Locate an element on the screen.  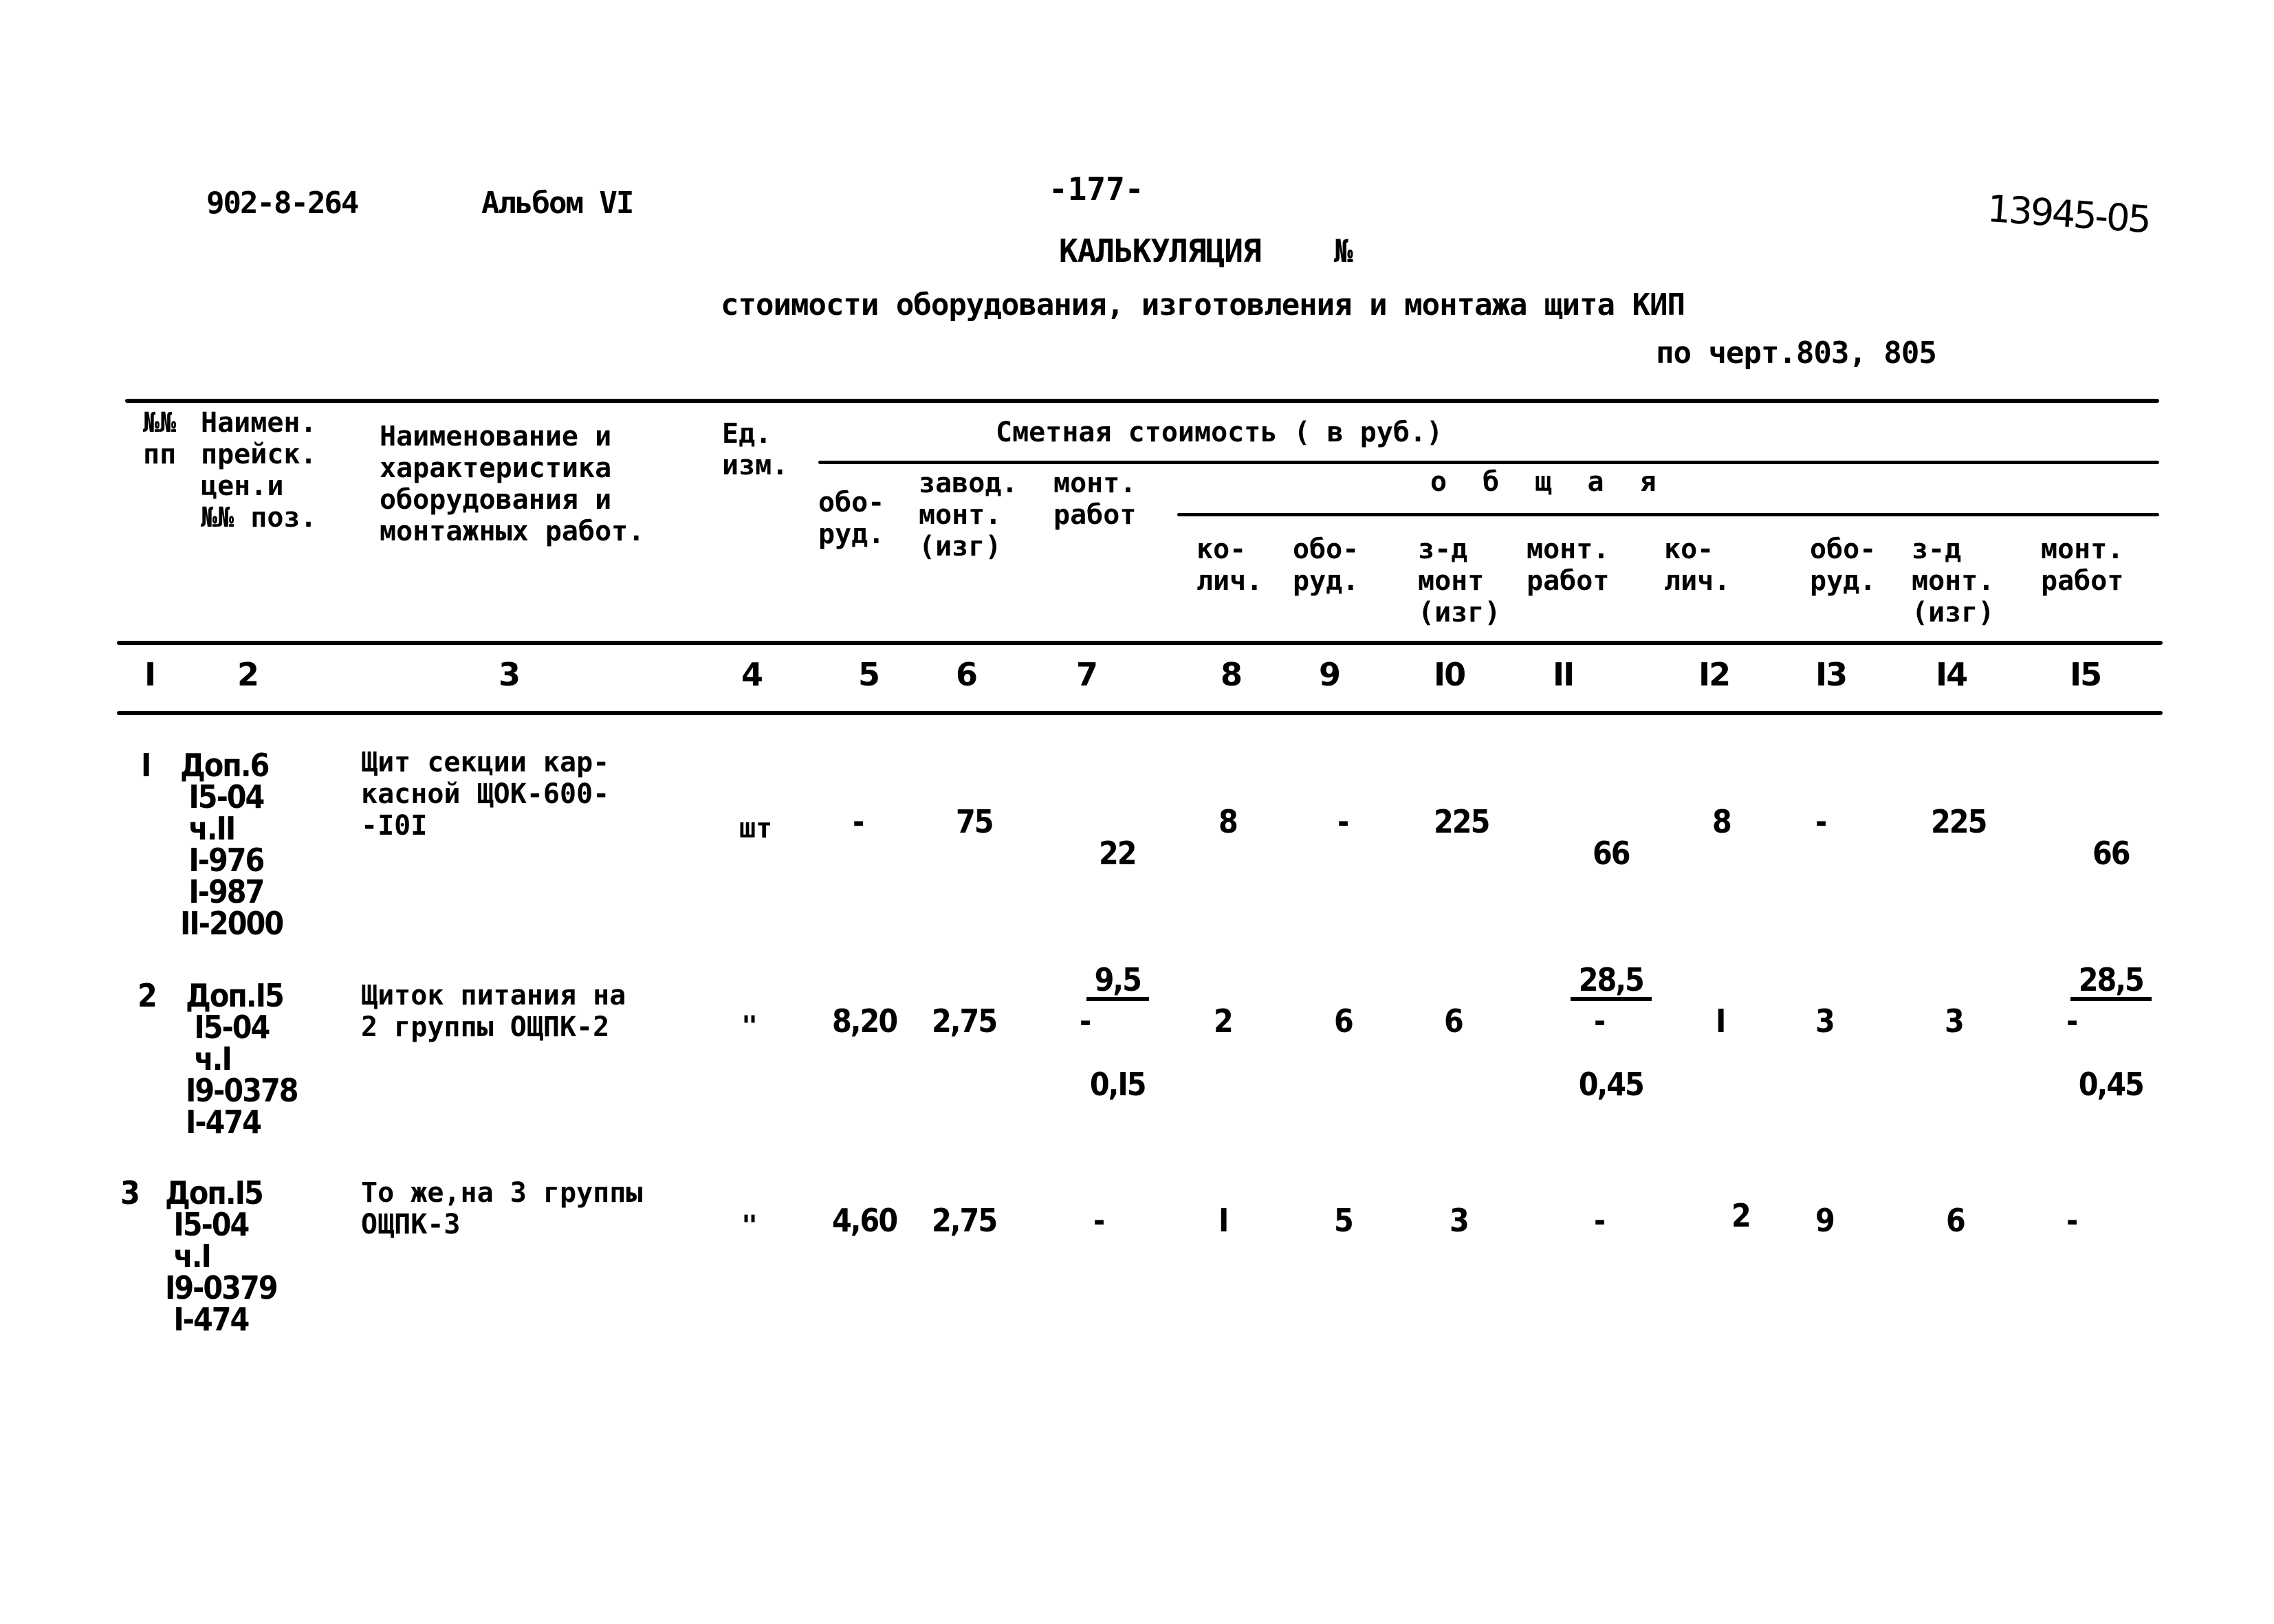
item-name: То же,на 3 группы ОЩПК-3 is located at coordinates (502, 1208).